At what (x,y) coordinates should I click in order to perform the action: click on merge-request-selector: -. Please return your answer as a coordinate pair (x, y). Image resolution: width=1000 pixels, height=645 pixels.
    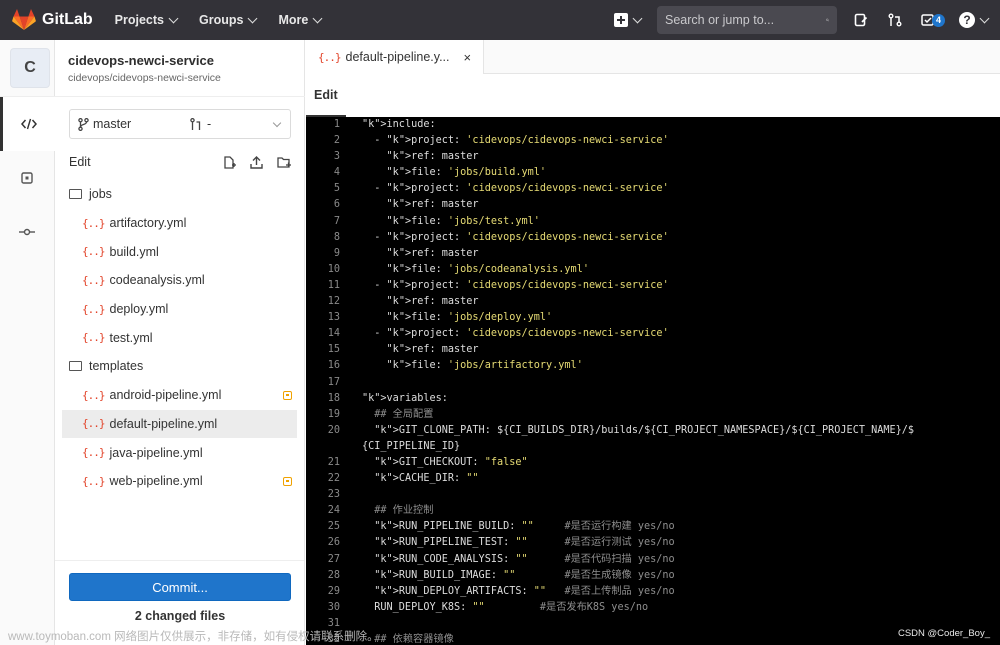
    Looking at the image, I should click on (200, 124).